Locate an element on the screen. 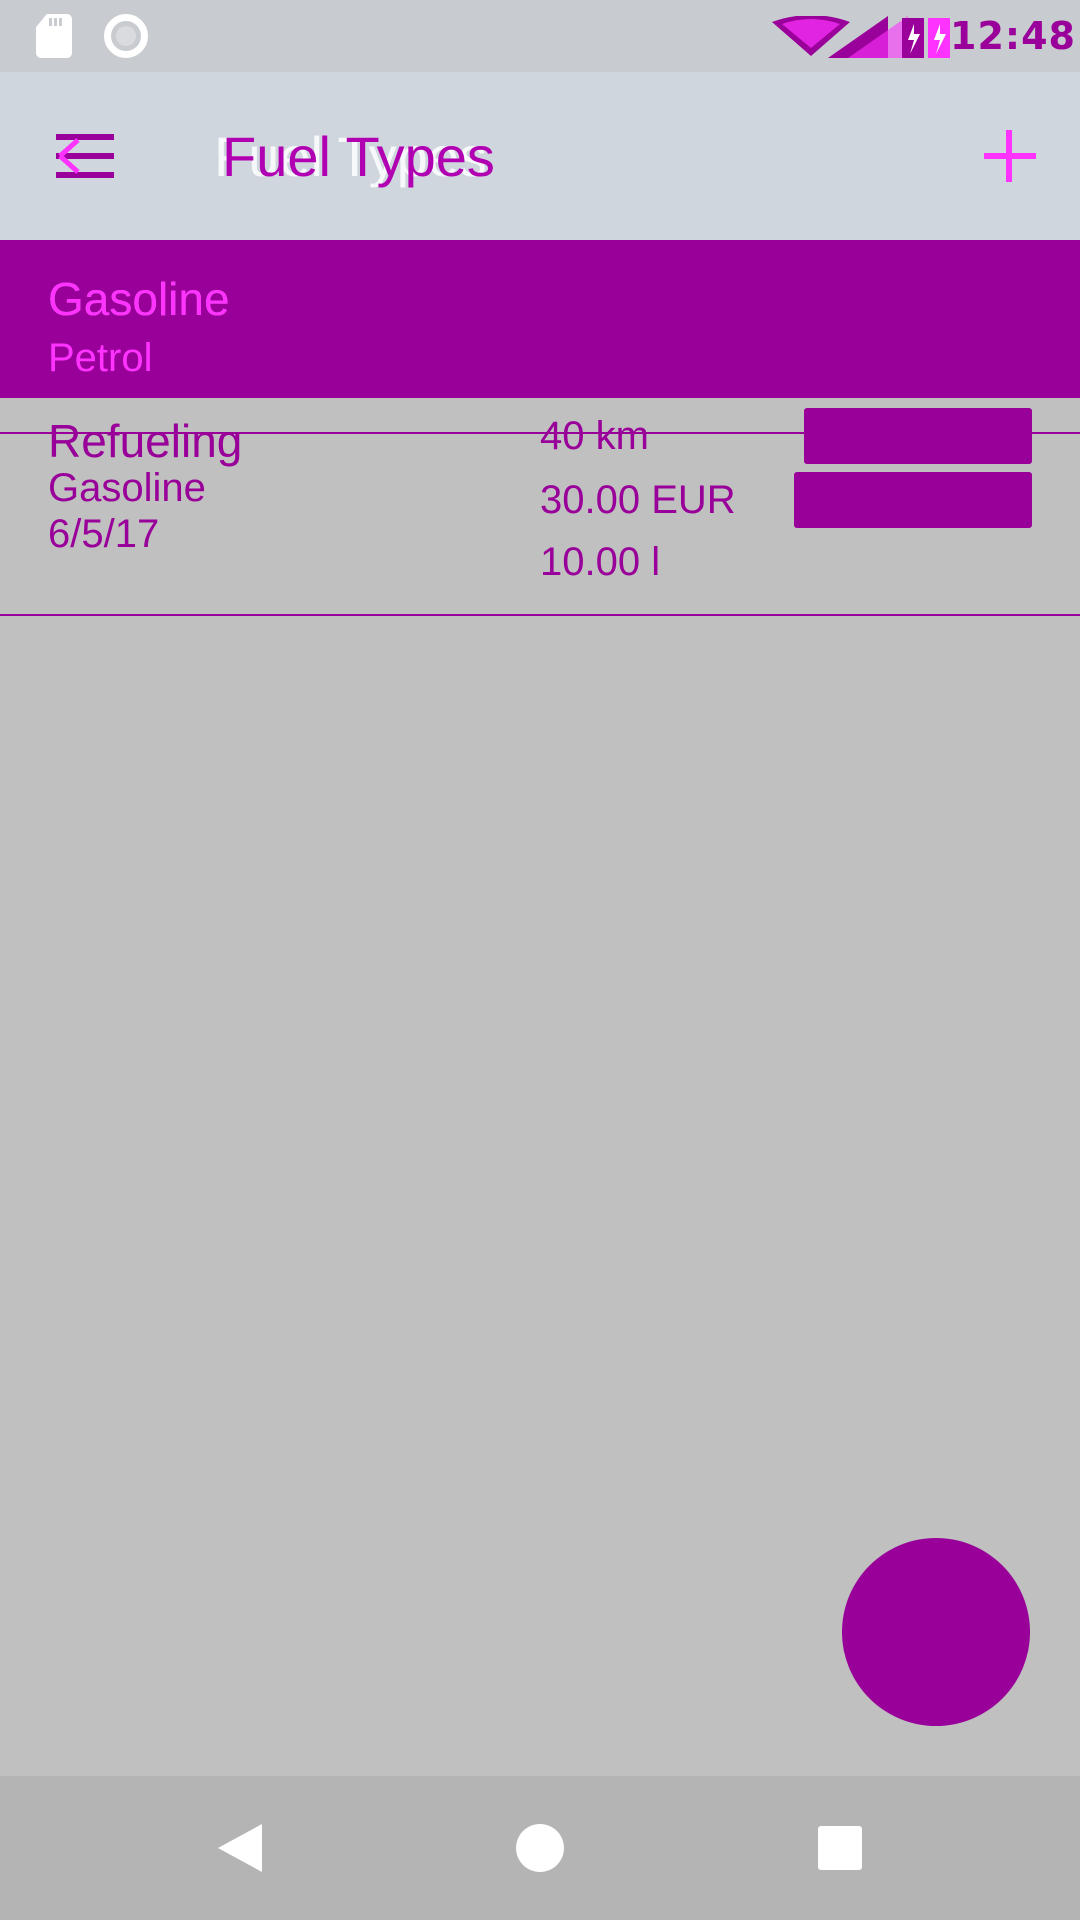  signal-icon is located at coordinates (868, 37).